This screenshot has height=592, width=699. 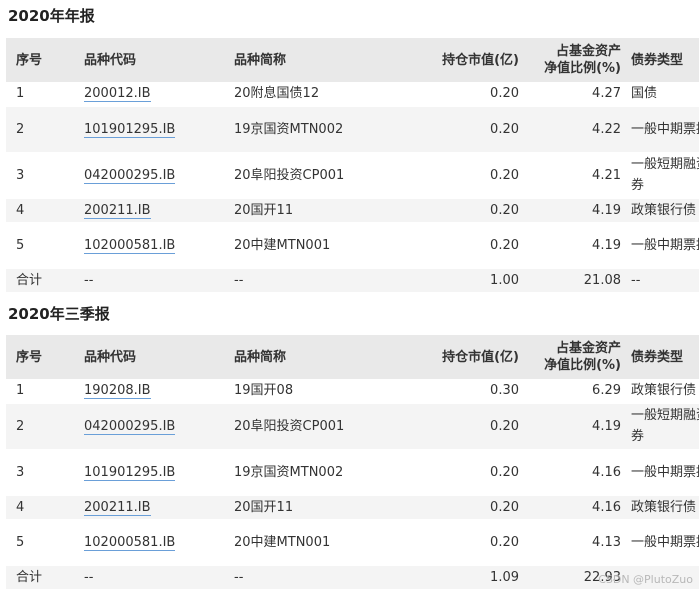 I want to click on total-bond-type: --, so click(x=665, y=280).